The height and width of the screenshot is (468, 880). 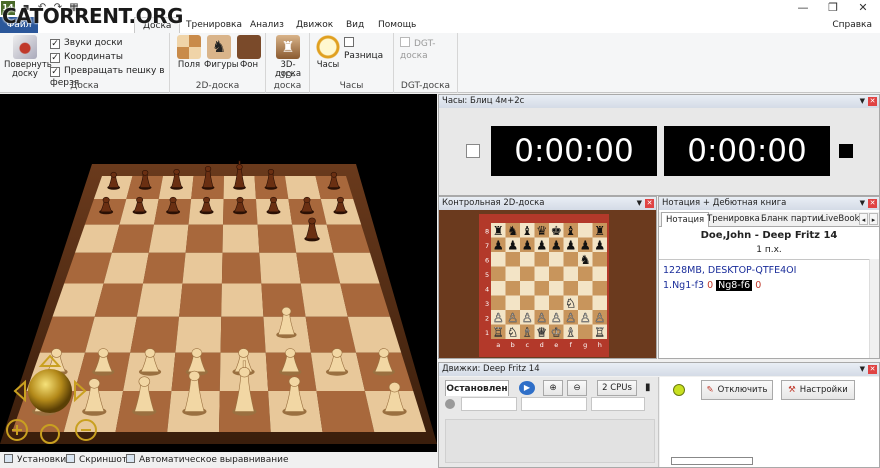 I want to click on sound-checkbox: ✓ Звуки доски, so click(x=86, y=44).